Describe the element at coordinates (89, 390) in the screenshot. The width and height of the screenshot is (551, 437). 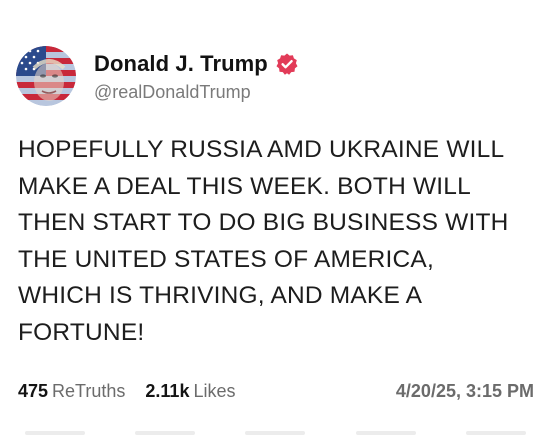
I see `retruths-label: ReTruths` at that location.